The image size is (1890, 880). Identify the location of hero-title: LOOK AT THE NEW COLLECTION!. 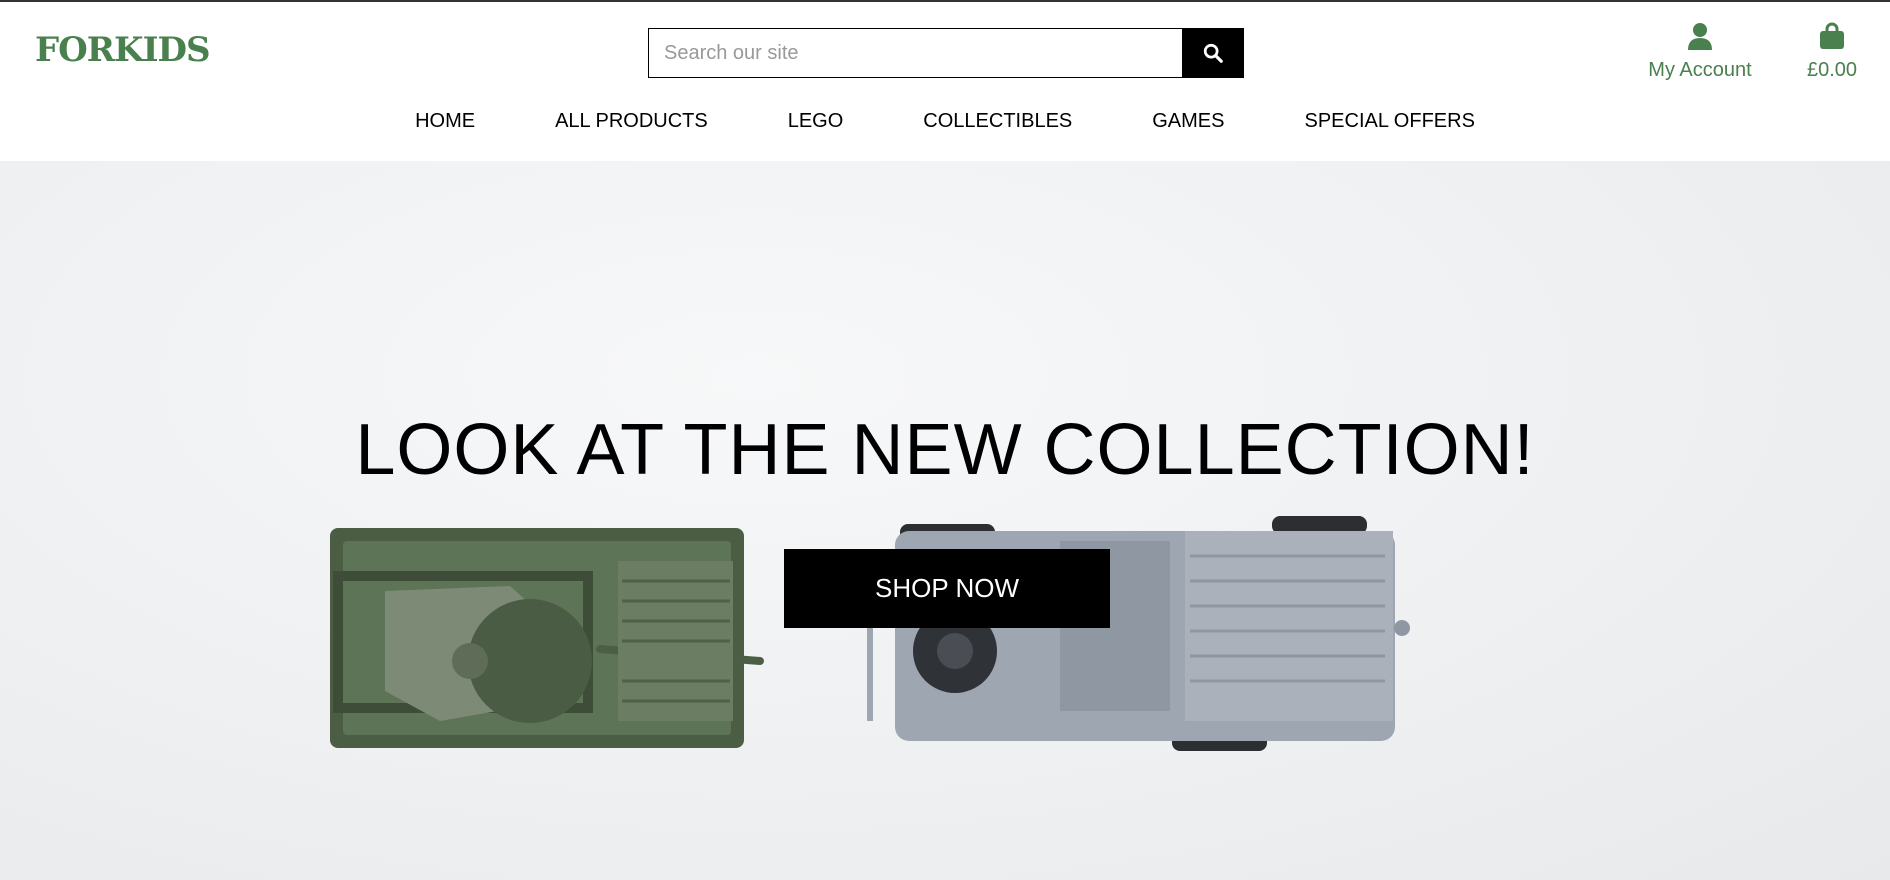
(945, 450).